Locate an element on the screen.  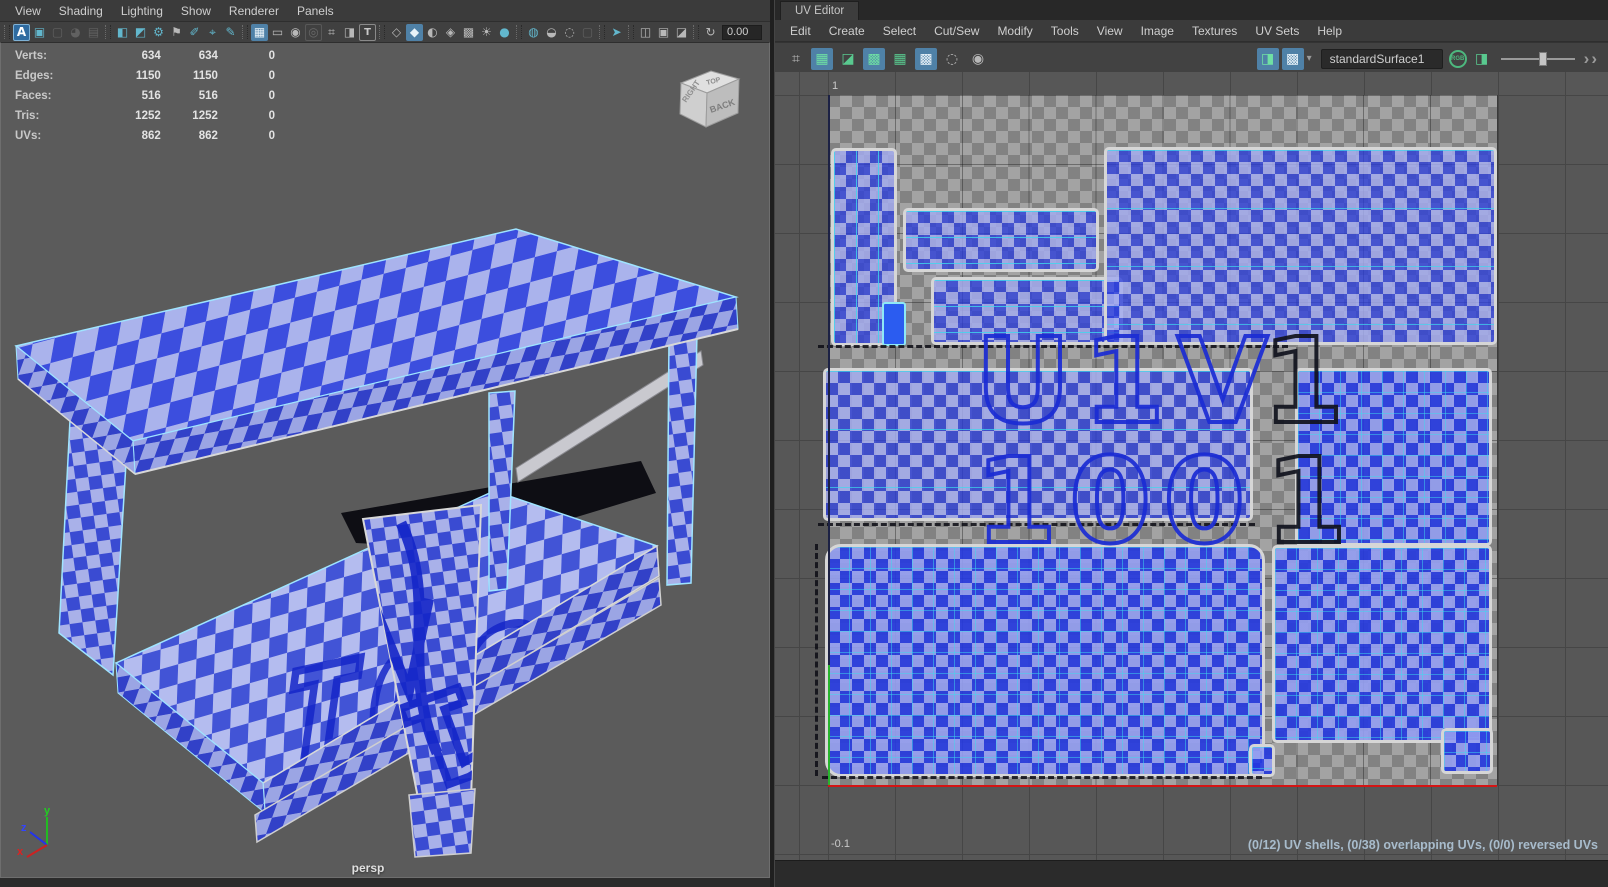
grease-pencil-icon: ✎ is located at coordinates (230, 32).